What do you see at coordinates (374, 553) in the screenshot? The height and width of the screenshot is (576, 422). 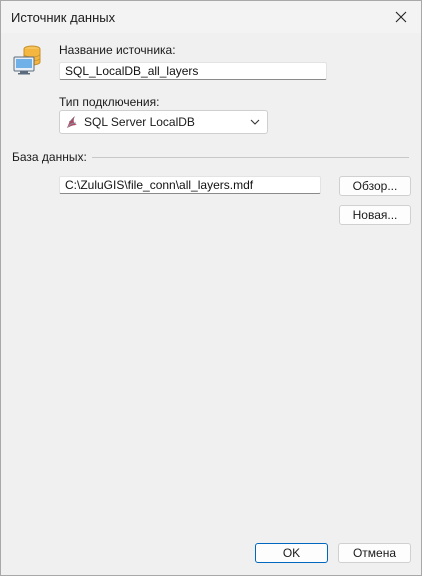 I see `cancel-button: Отмена` at bounding box center [374, 553].